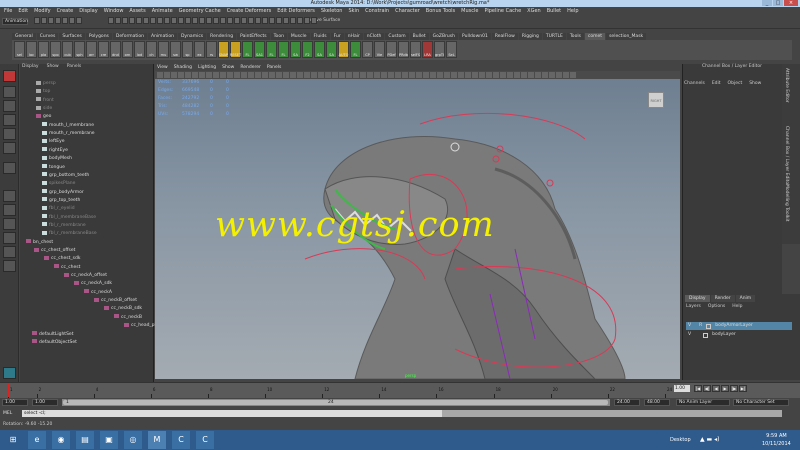 This screenshot has width=800, height=450. Describe the element at coordinates (9, 238) in the screenshot. I see `layout-outliner-icon` at that location.